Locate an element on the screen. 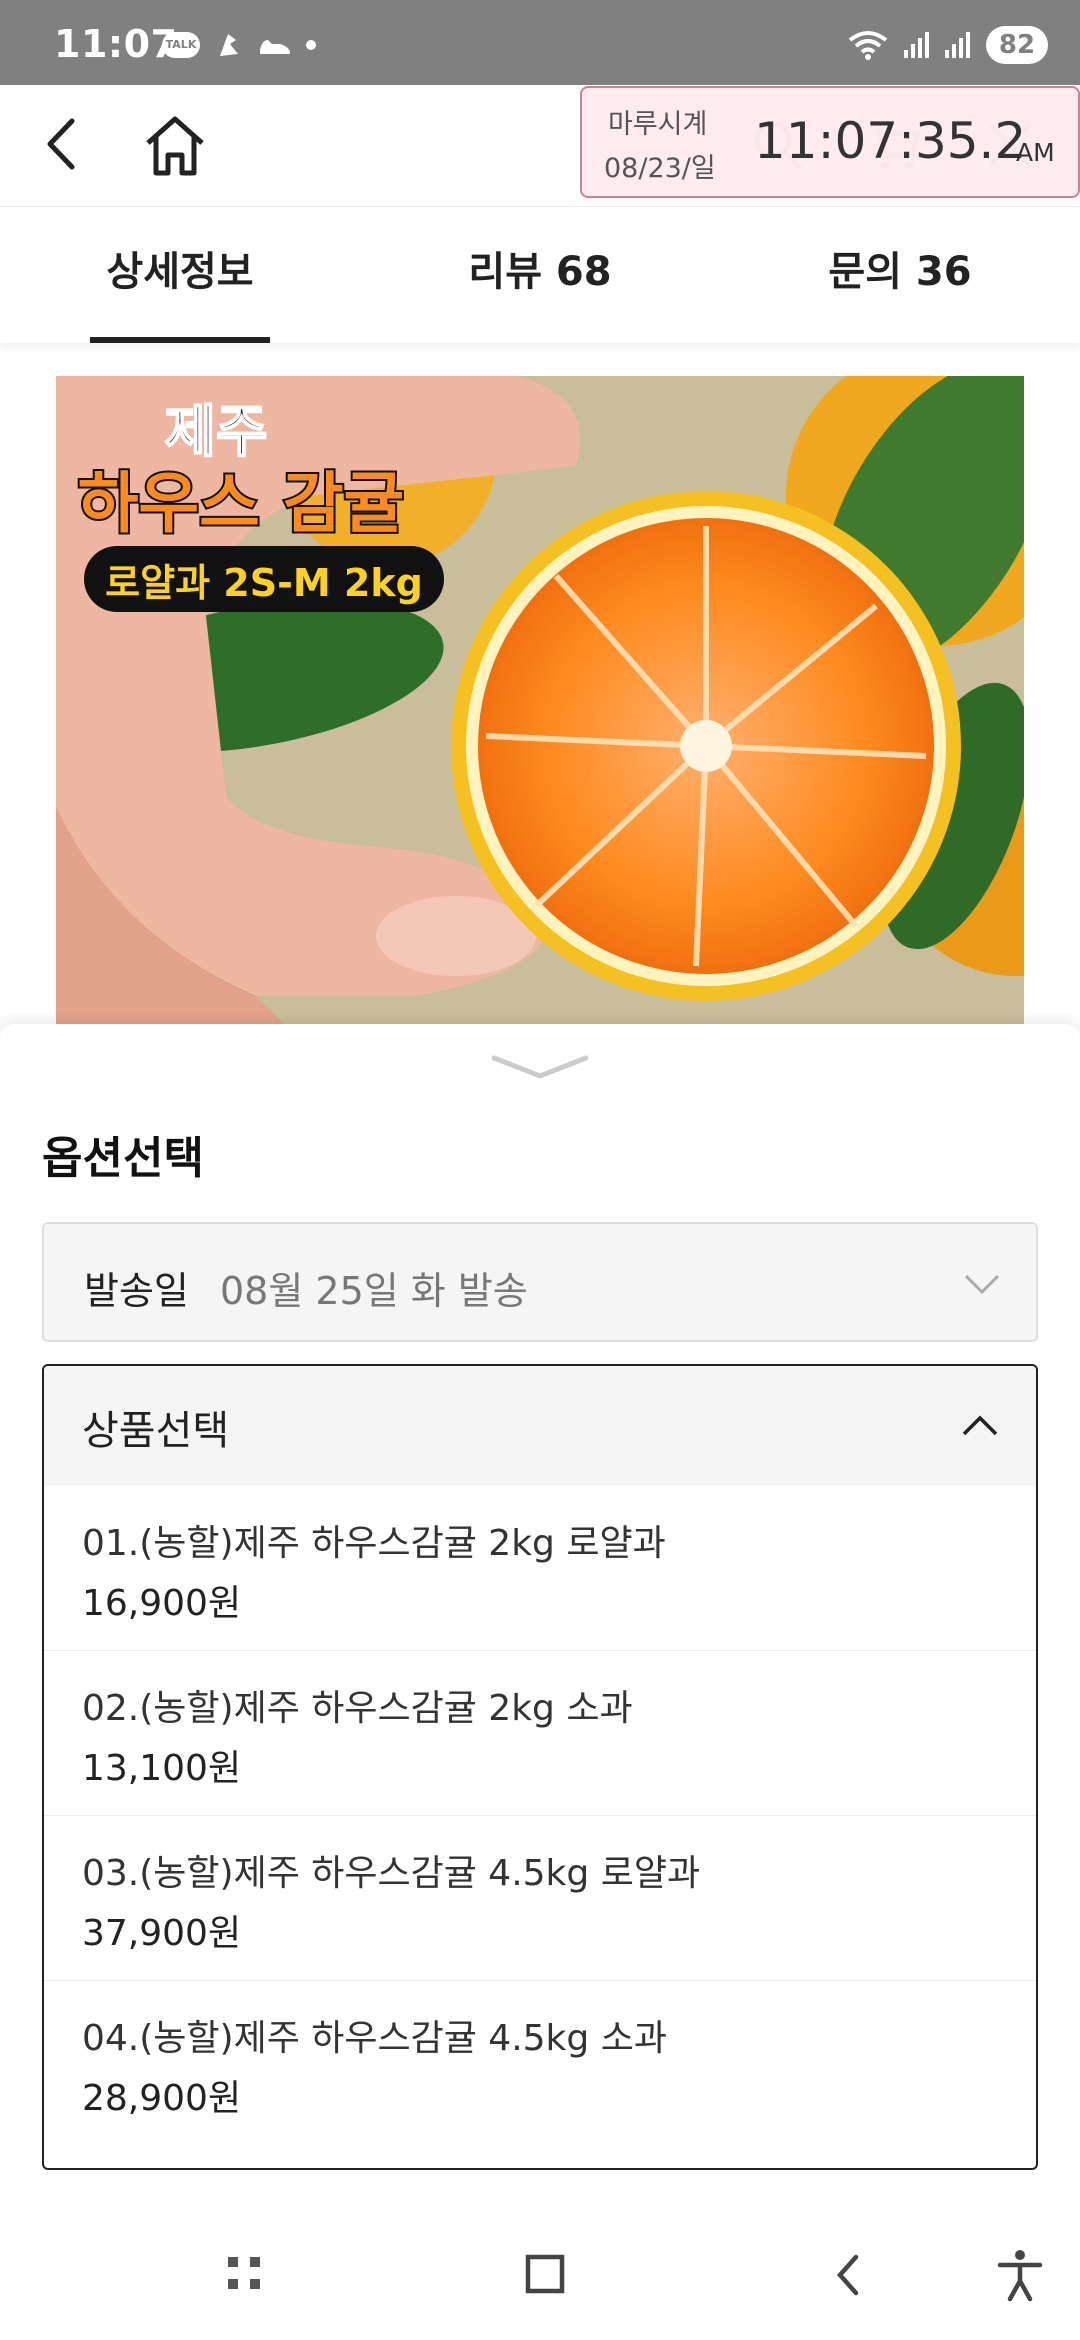  home-nav-icon is located at coordinates (546, 2275).